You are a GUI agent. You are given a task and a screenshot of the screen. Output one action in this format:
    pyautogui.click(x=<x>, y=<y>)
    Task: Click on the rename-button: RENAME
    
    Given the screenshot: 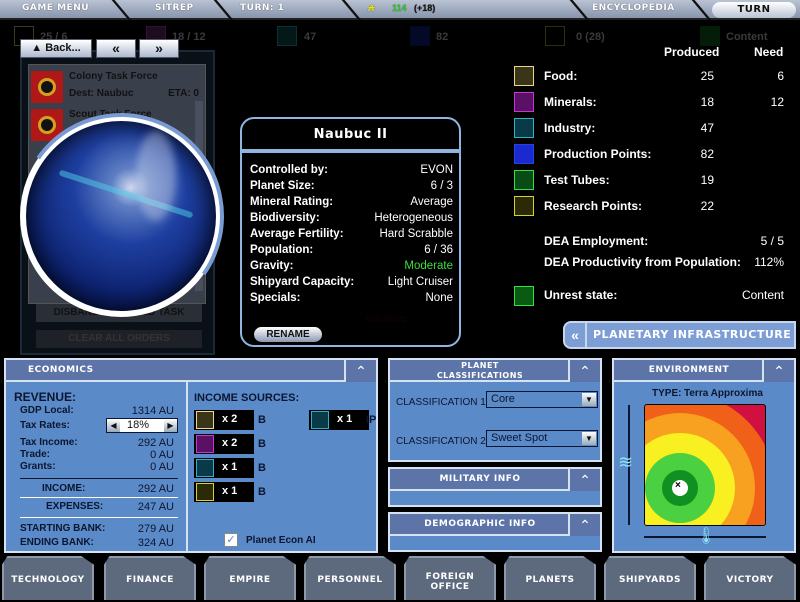 What is the action you would take?
    pyautogui.click(x=288, y=334)
    